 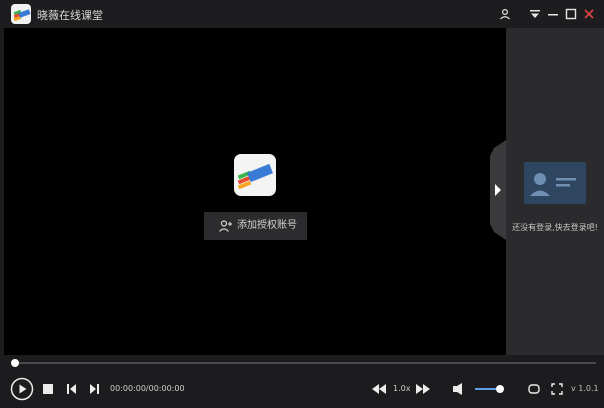 What do you see at coordinates (505, 14) in the screenshot?
I see `user-icon` at bounding box center [505, 14].